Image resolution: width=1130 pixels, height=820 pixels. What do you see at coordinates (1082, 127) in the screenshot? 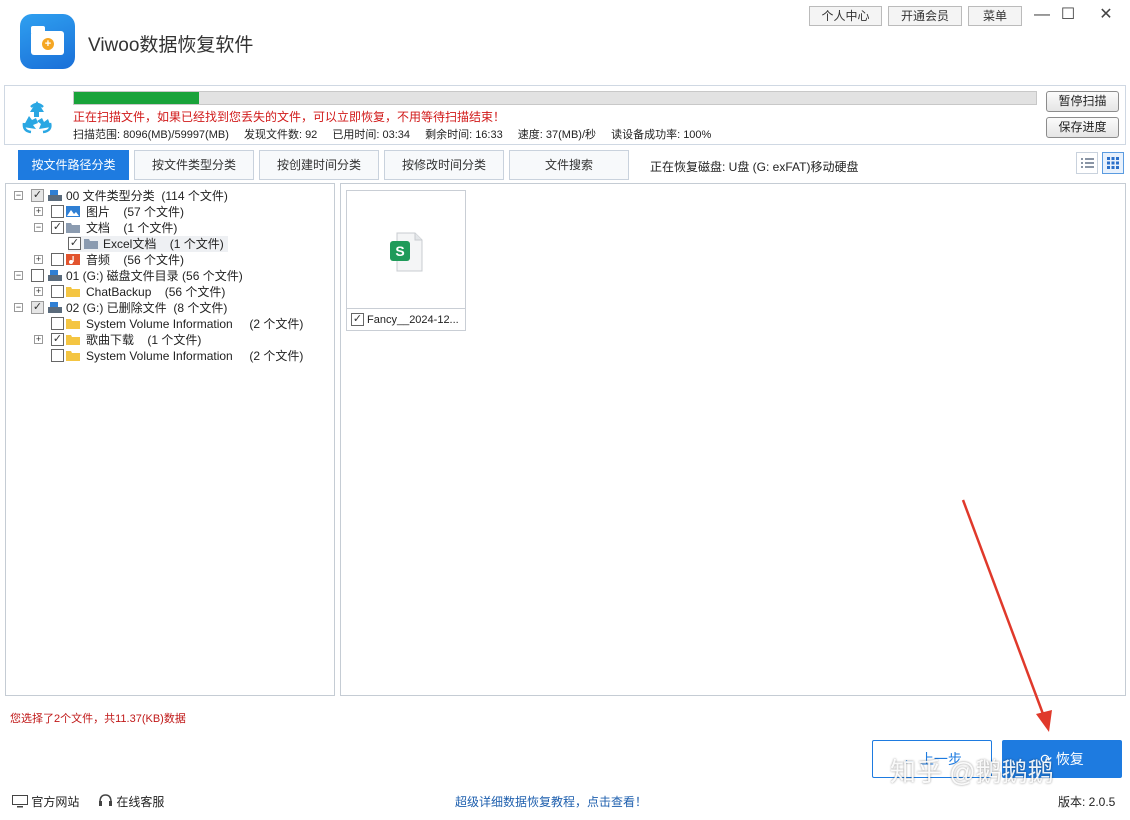
I see `save-progress-button: 保存进度` at bounding box center [1082, 127].